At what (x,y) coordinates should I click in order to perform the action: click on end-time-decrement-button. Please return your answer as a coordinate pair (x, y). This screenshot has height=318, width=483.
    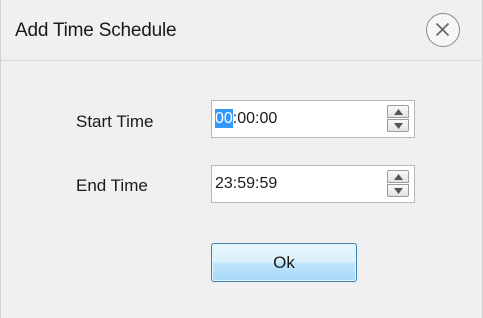
    Looking at the image, I should click on (398, 190).